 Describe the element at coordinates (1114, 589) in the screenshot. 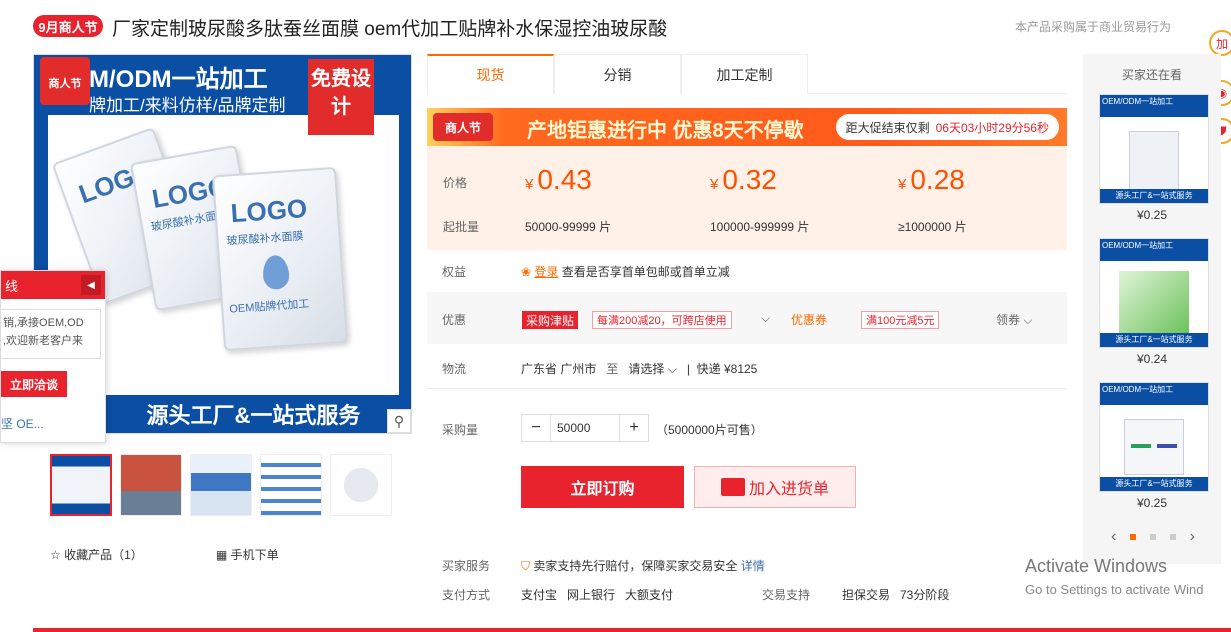

I see `activate-windows-sub: Go to Settings to activate Wind` at that location.